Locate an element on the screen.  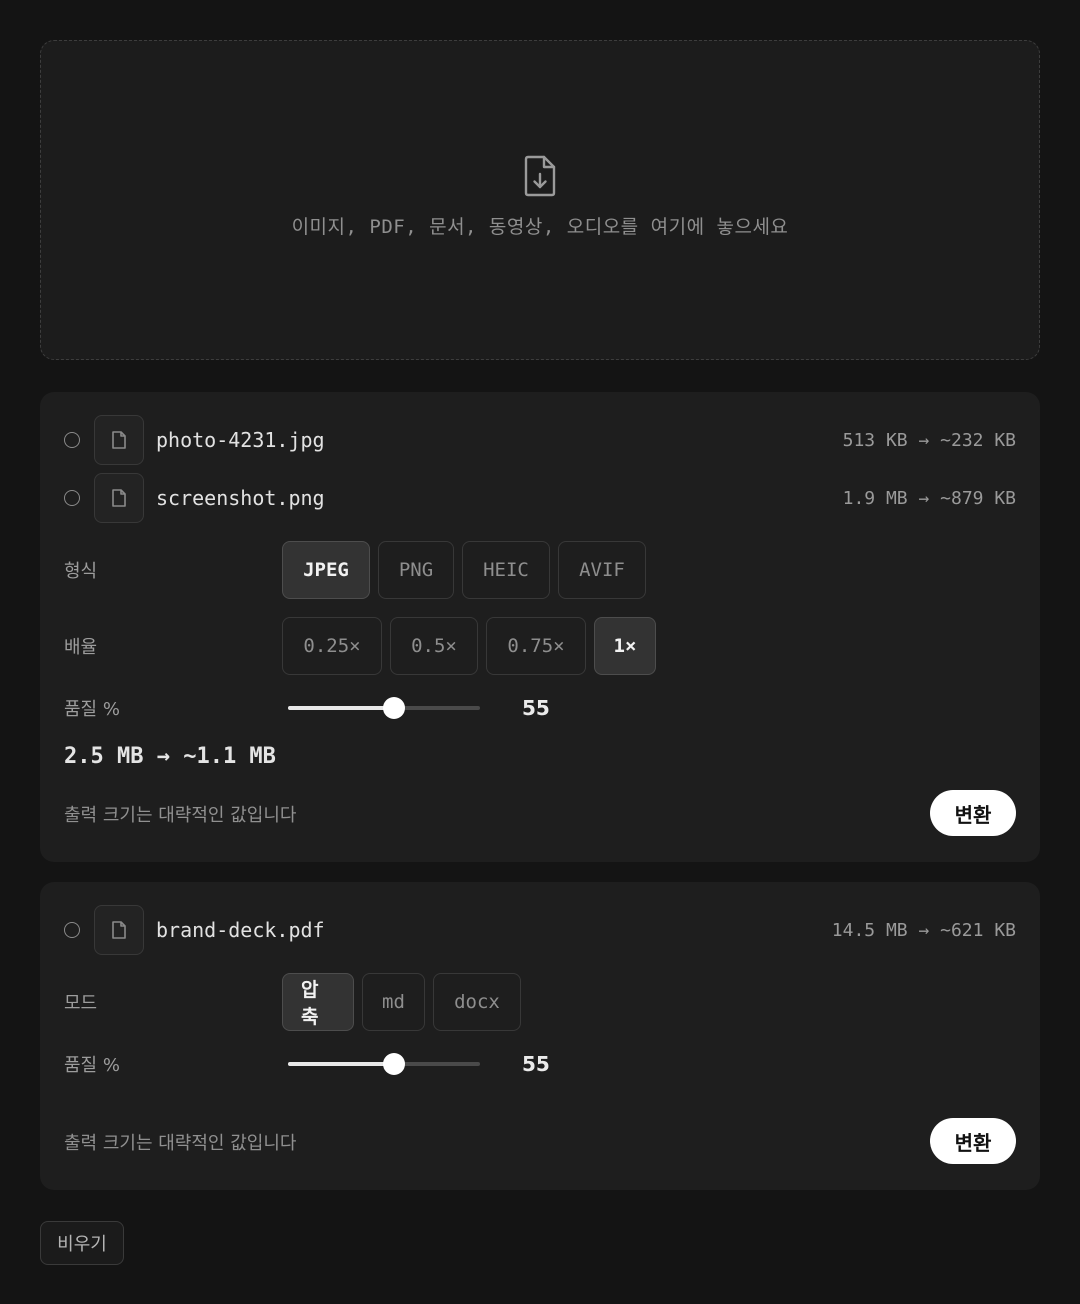
format-heic-button: HEIC is located at coordinates (506, 570).